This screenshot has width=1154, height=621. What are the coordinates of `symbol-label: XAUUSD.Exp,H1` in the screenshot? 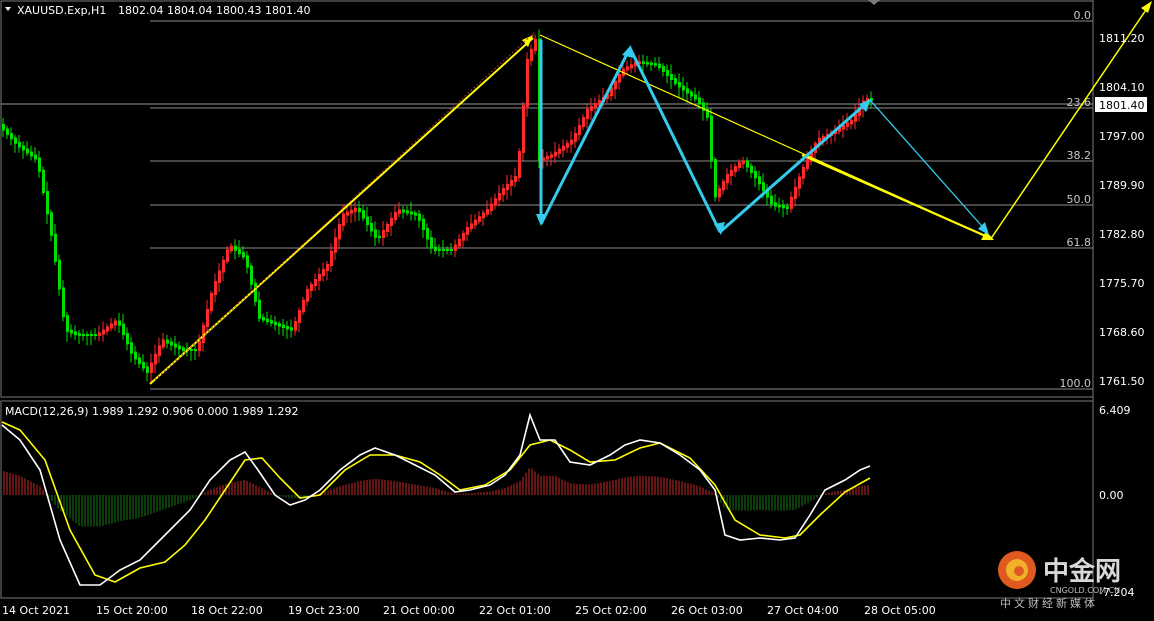 It's located at (61, 10).